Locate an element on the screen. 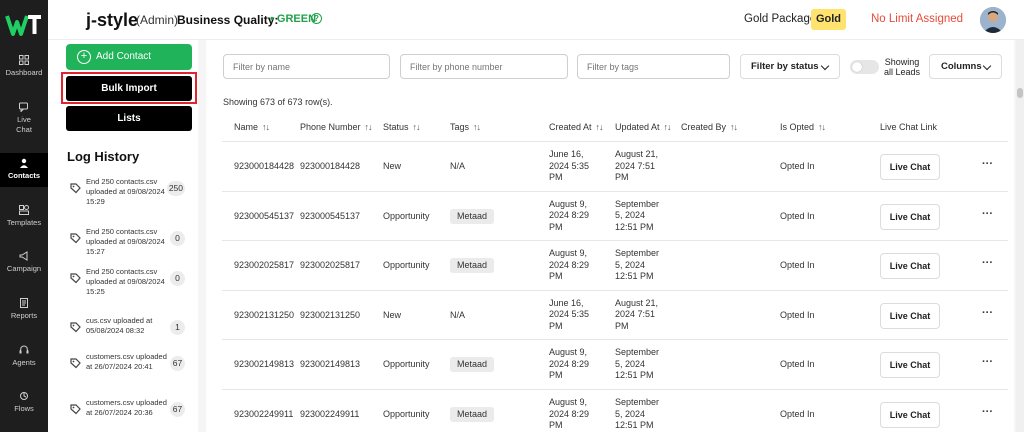 Image resolution: width=1024 pixels, height=432 pixels. filter-status-dropdown: Filter by status is located at coordinates (790, 66).